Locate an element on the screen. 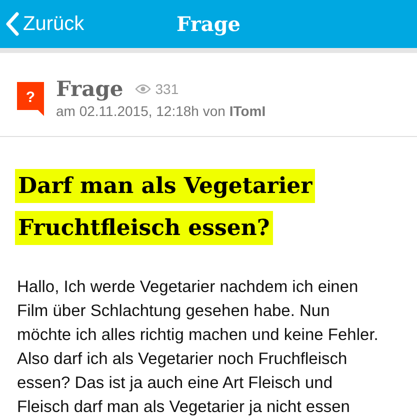  question-mark-icon: ? is located at coordinates (30, 99).